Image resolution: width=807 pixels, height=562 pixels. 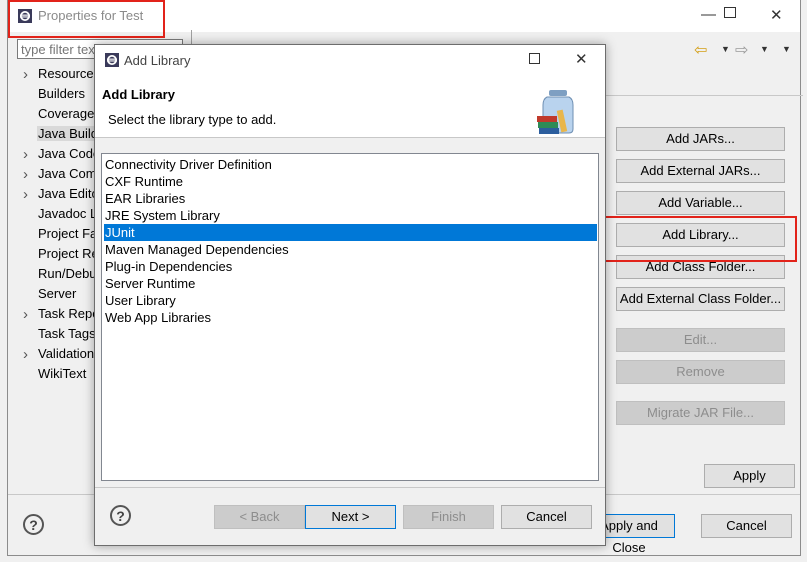 I want to click on back-dropdown-icon: ▼, so click(x=725, y=49).